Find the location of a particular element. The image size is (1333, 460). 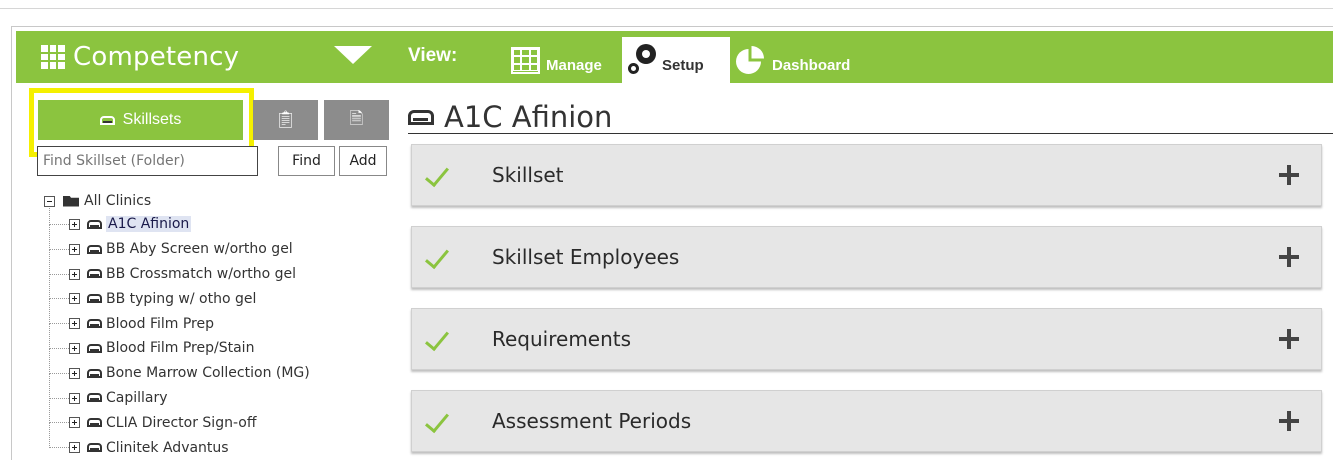

tree-item: Blood Film Prep is located at coordinates (177, 317).